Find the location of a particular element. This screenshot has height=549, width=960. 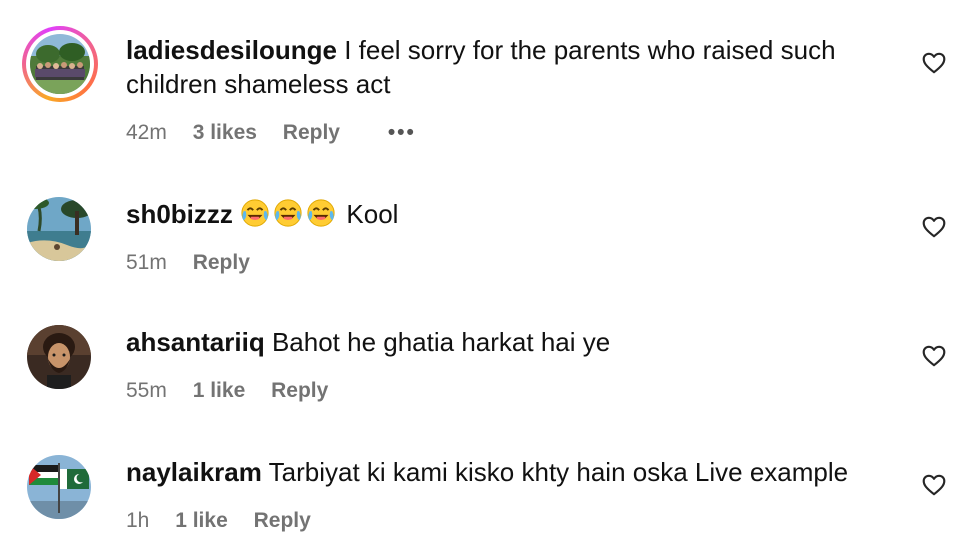

flags-avatar-image is located at coordinates (59, 487).